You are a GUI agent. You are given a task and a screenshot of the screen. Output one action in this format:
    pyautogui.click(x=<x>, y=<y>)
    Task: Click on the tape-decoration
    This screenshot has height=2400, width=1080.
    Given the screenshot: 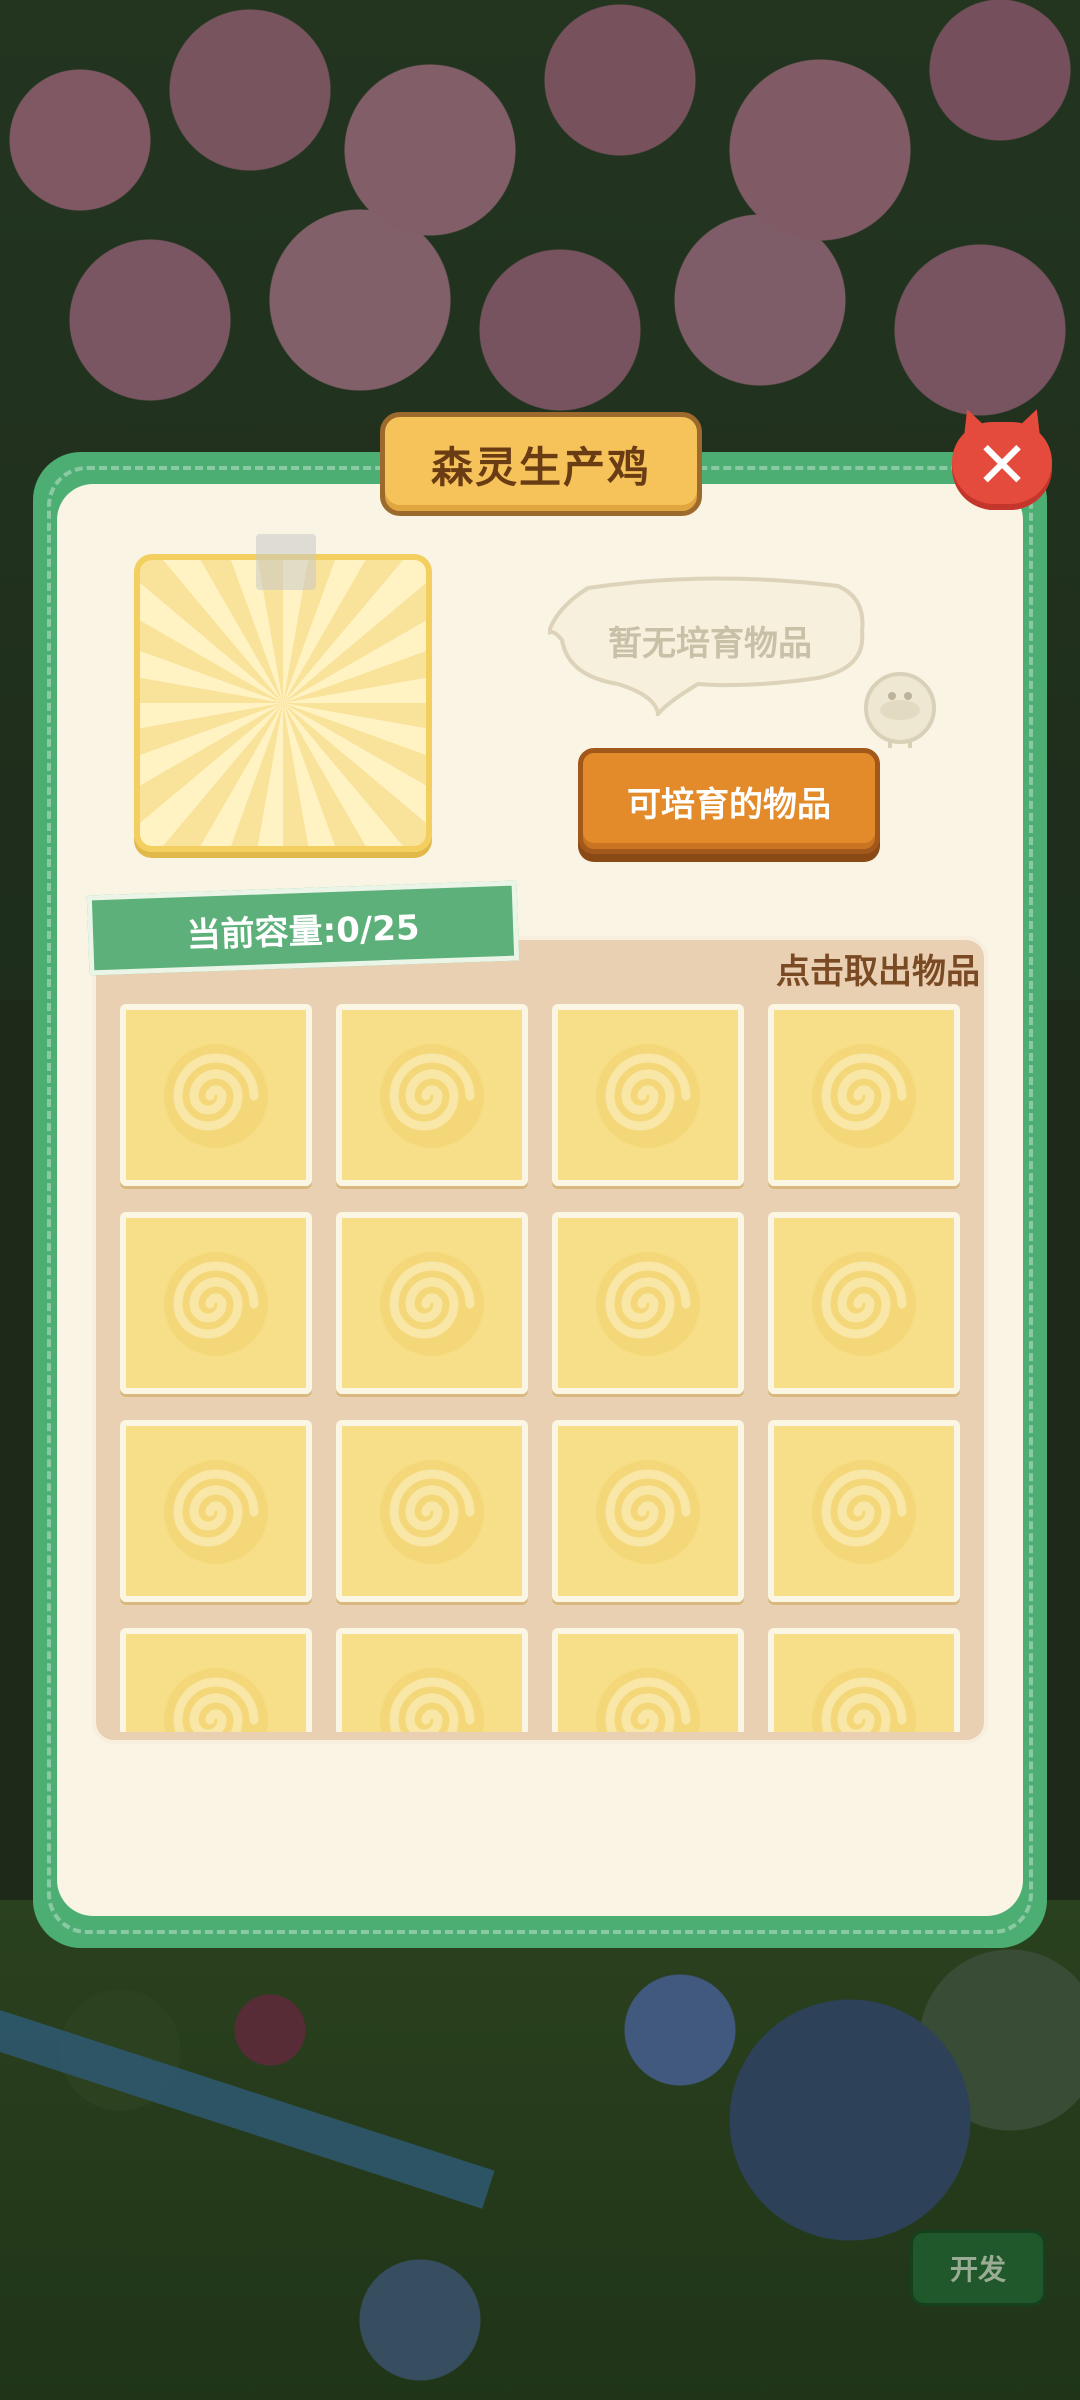 What is the action you would take?
    pyautogui.click(x=286, y=562)
    